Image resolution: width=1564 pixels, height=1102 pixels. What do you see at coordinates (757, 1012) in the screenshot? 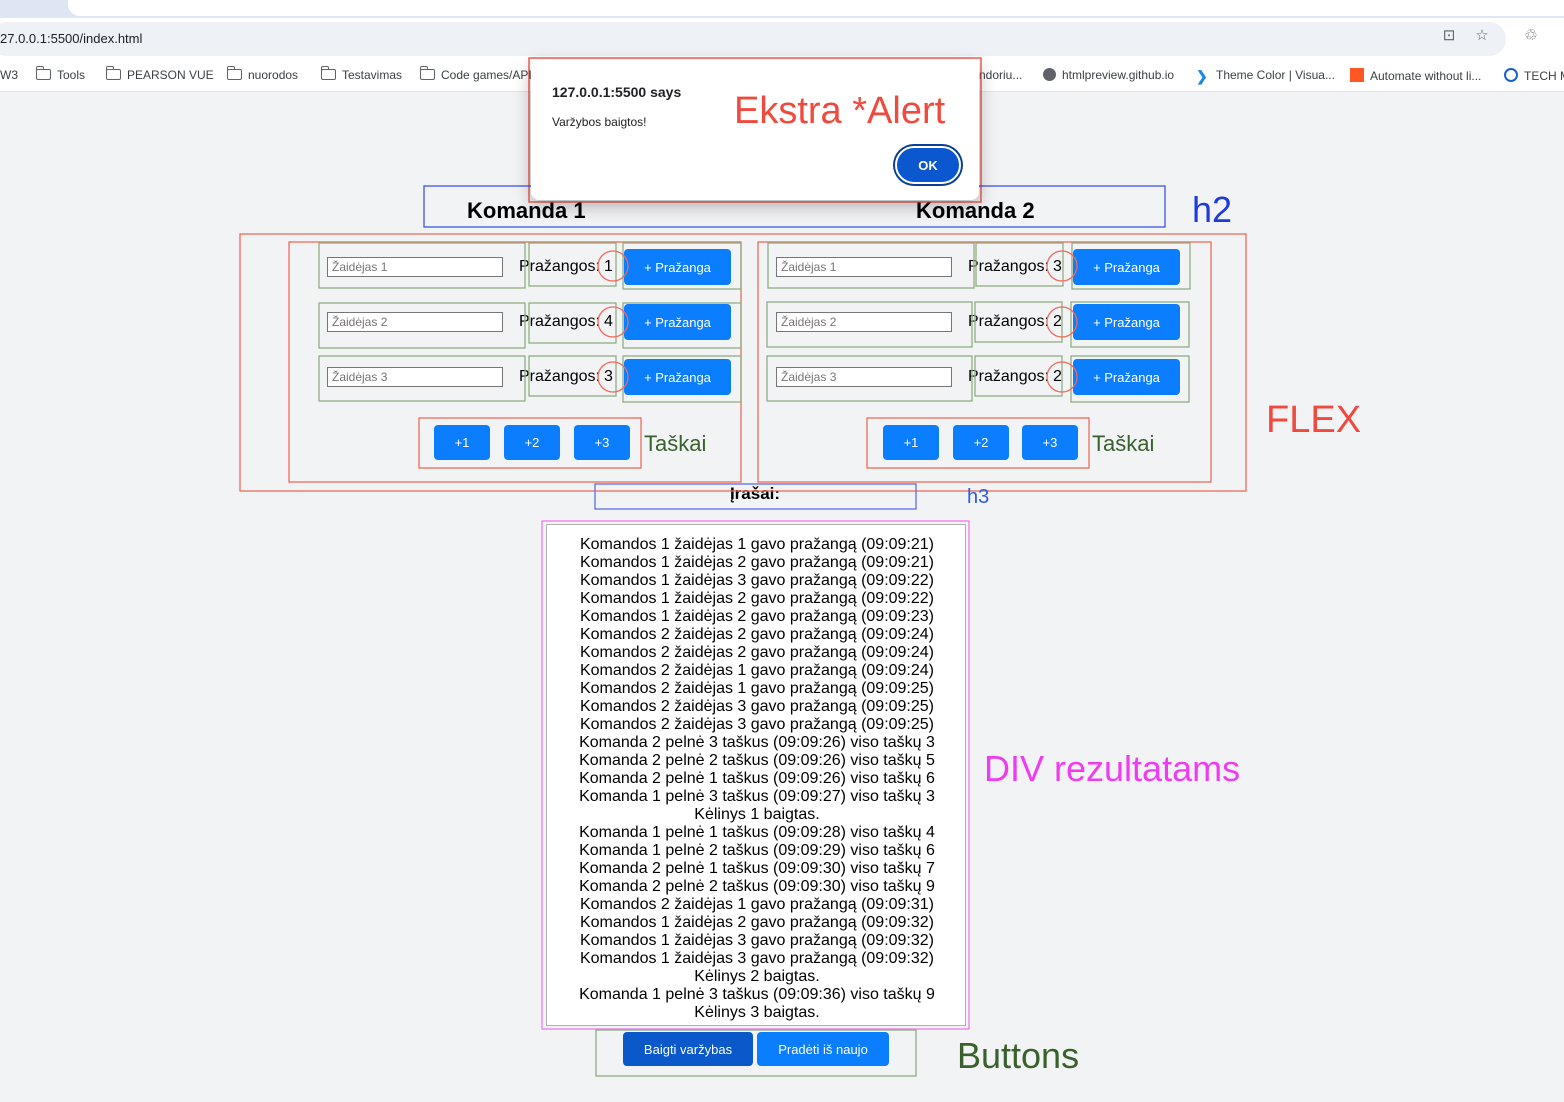
I see `log-entry: Kėlinys 3 baigtas.` at bounding box center [757, 1012].